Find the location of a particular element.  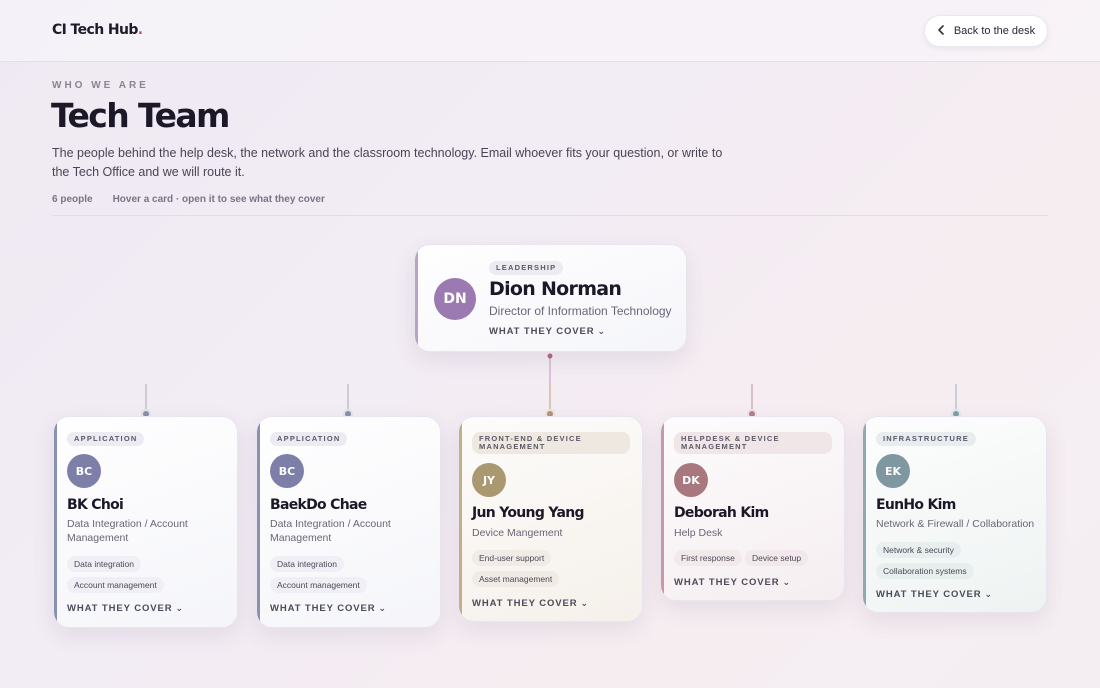

member-name: BaekDo Chae is located at coordinates (318, 505).